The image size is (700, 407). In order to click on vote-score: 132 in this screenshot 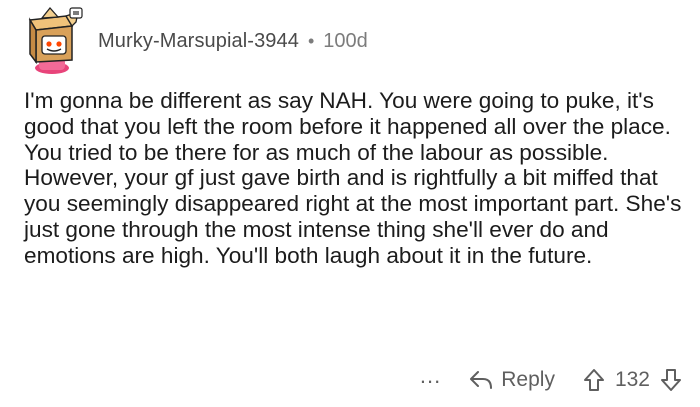, I will do `click(632, 379)`.